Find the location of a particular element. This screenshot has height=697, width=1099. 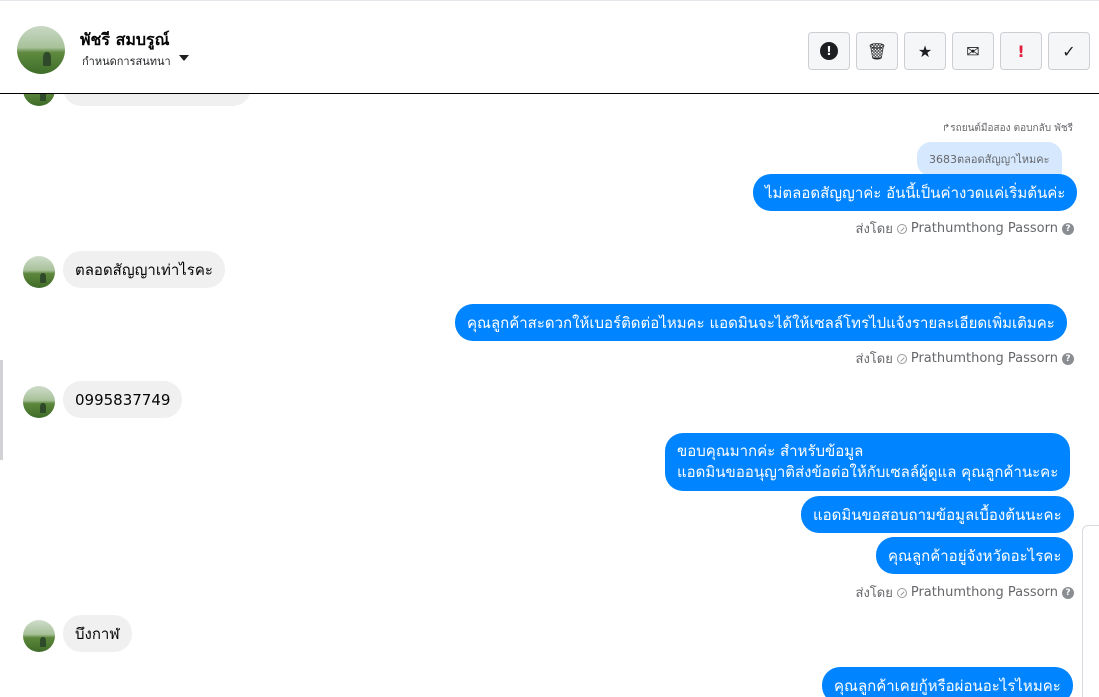

spam-button: ! is located at coordinates (829, 51).